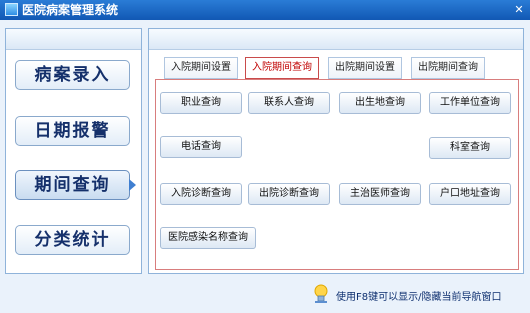  I want to click on nav-case-entry-button: 病案录入, so click(72, 75).